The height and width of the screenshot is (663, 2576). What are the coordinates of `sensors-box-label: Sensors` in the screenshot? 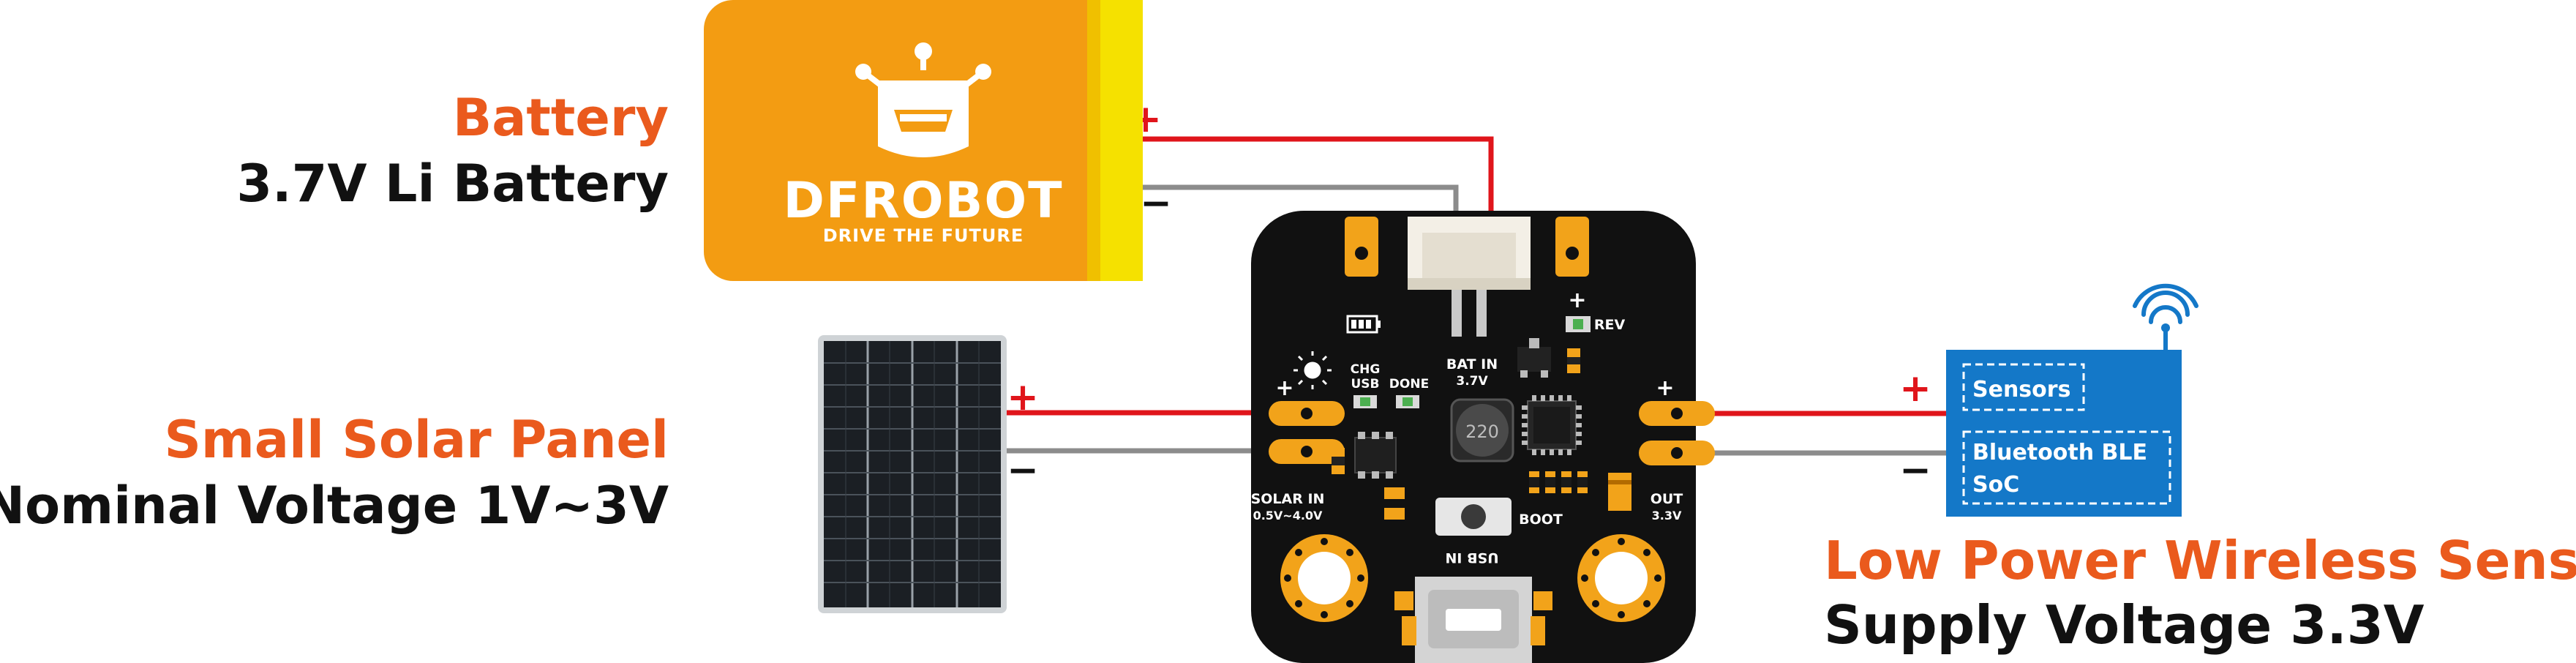 It's located at (2021, 389).